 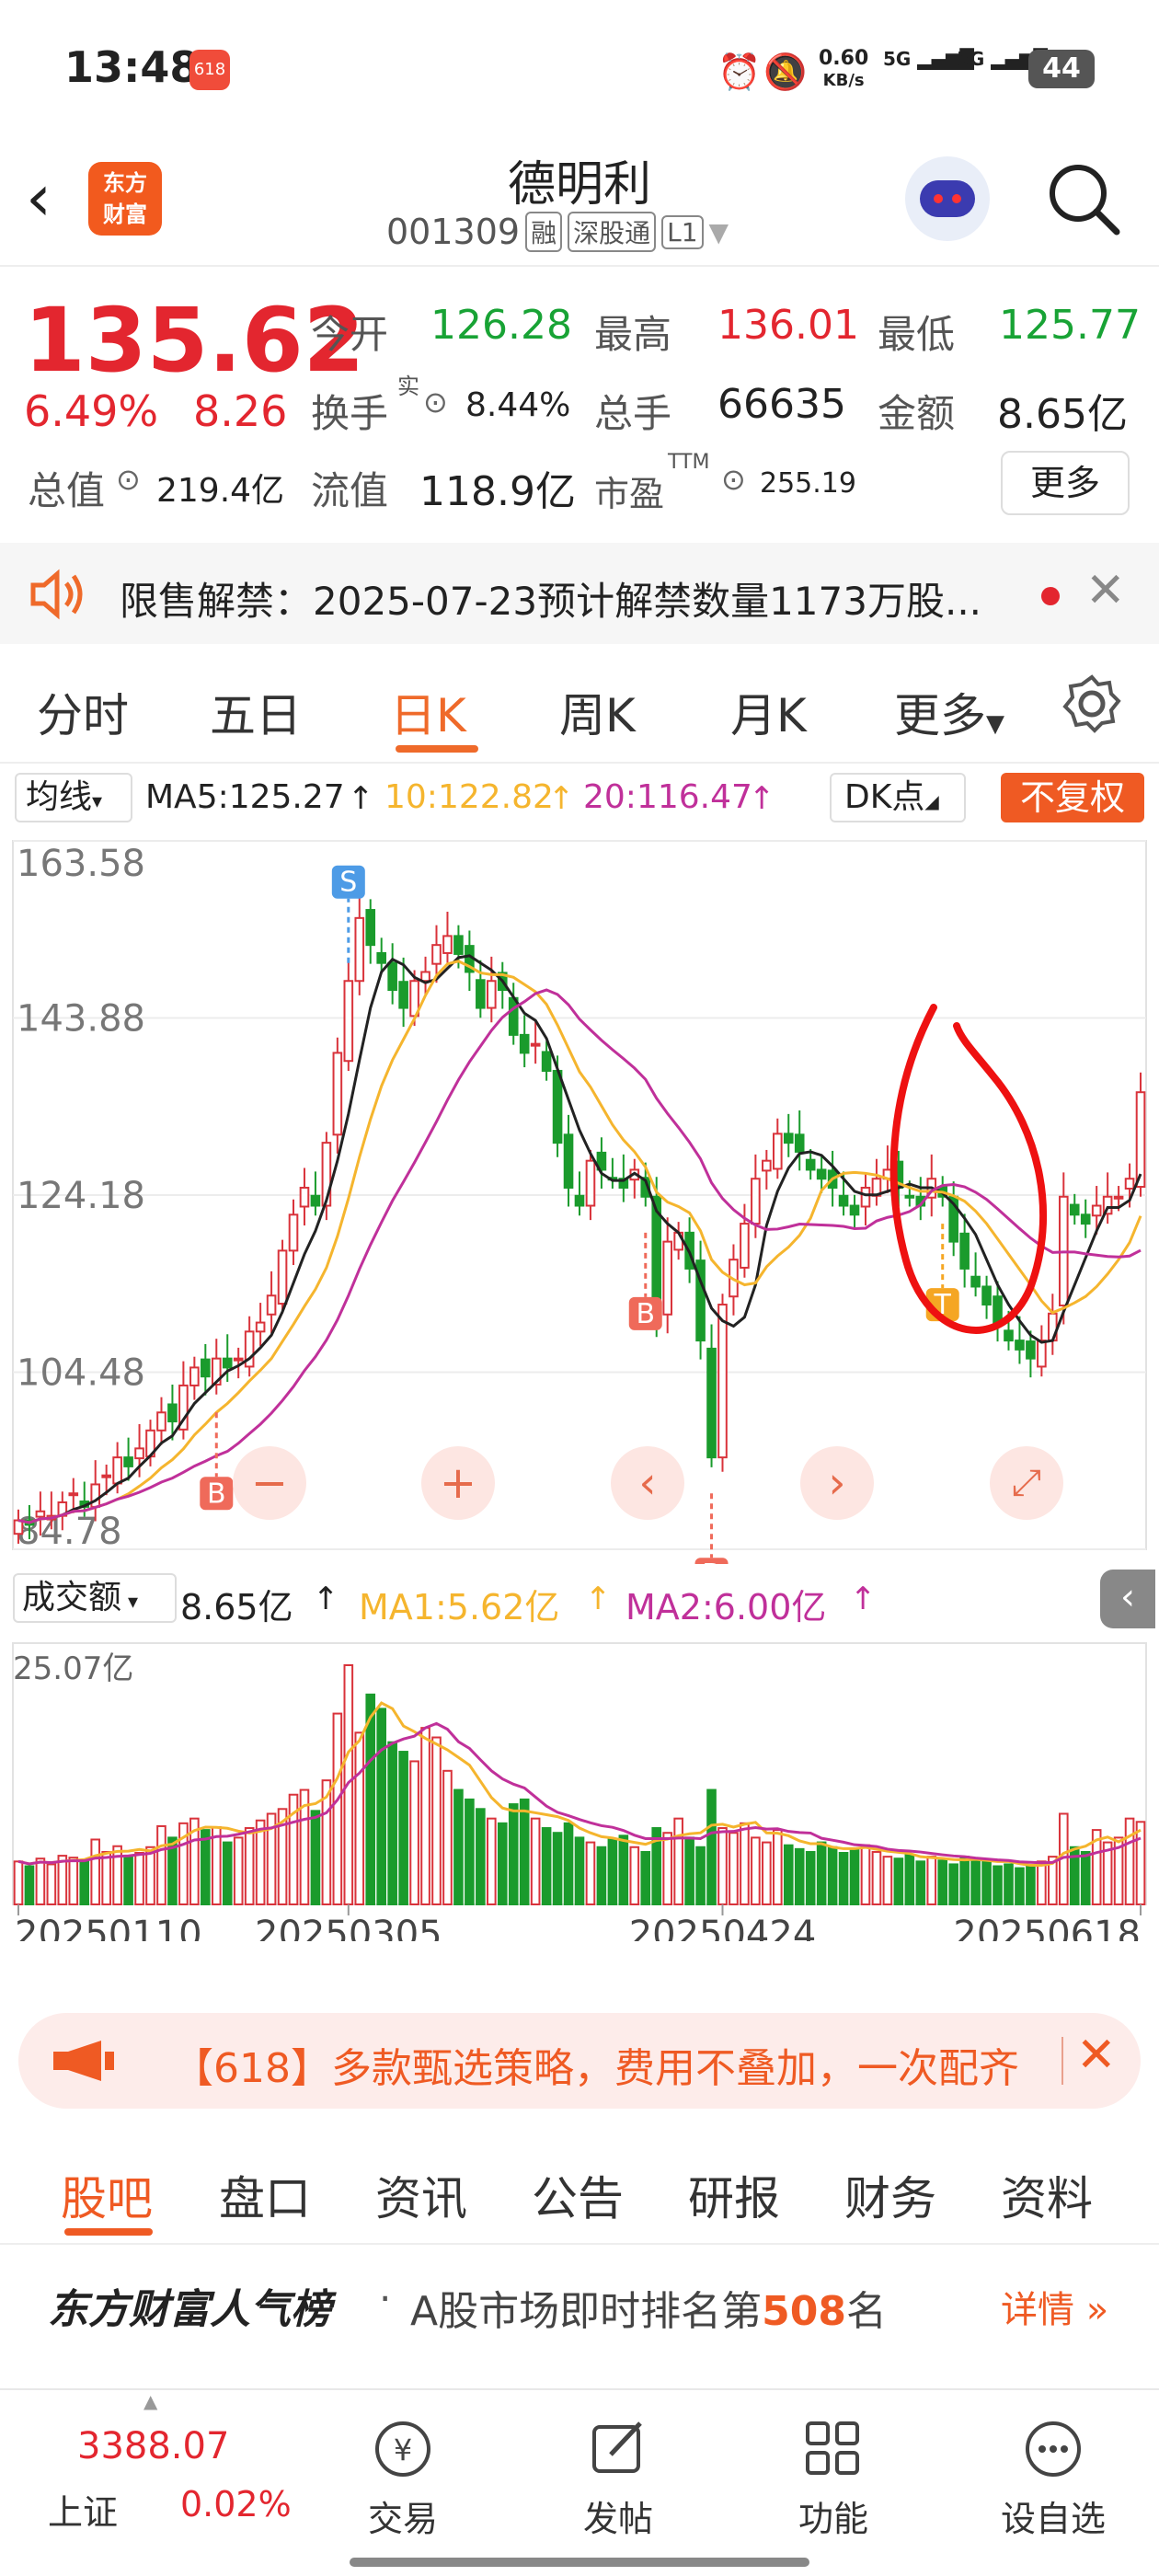 What do you see at coordinates (1083, 198) in the screenshot?
I see `search-icon` at bounding box center [1083, 198].